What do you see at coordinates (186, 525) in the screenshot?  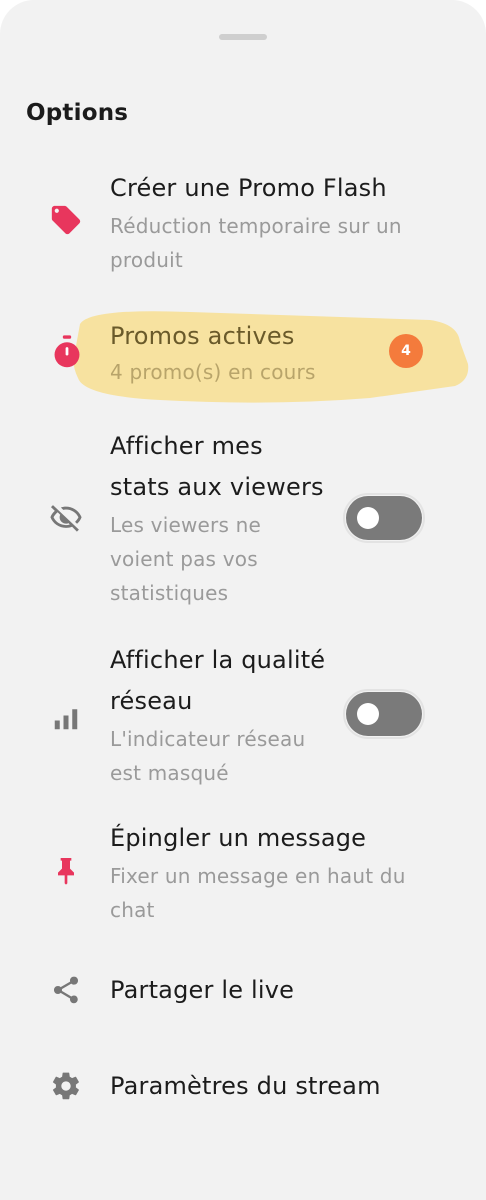 I see `menu-item-sublabel-line: Les viewers ne` at bounding box center [186, 525].